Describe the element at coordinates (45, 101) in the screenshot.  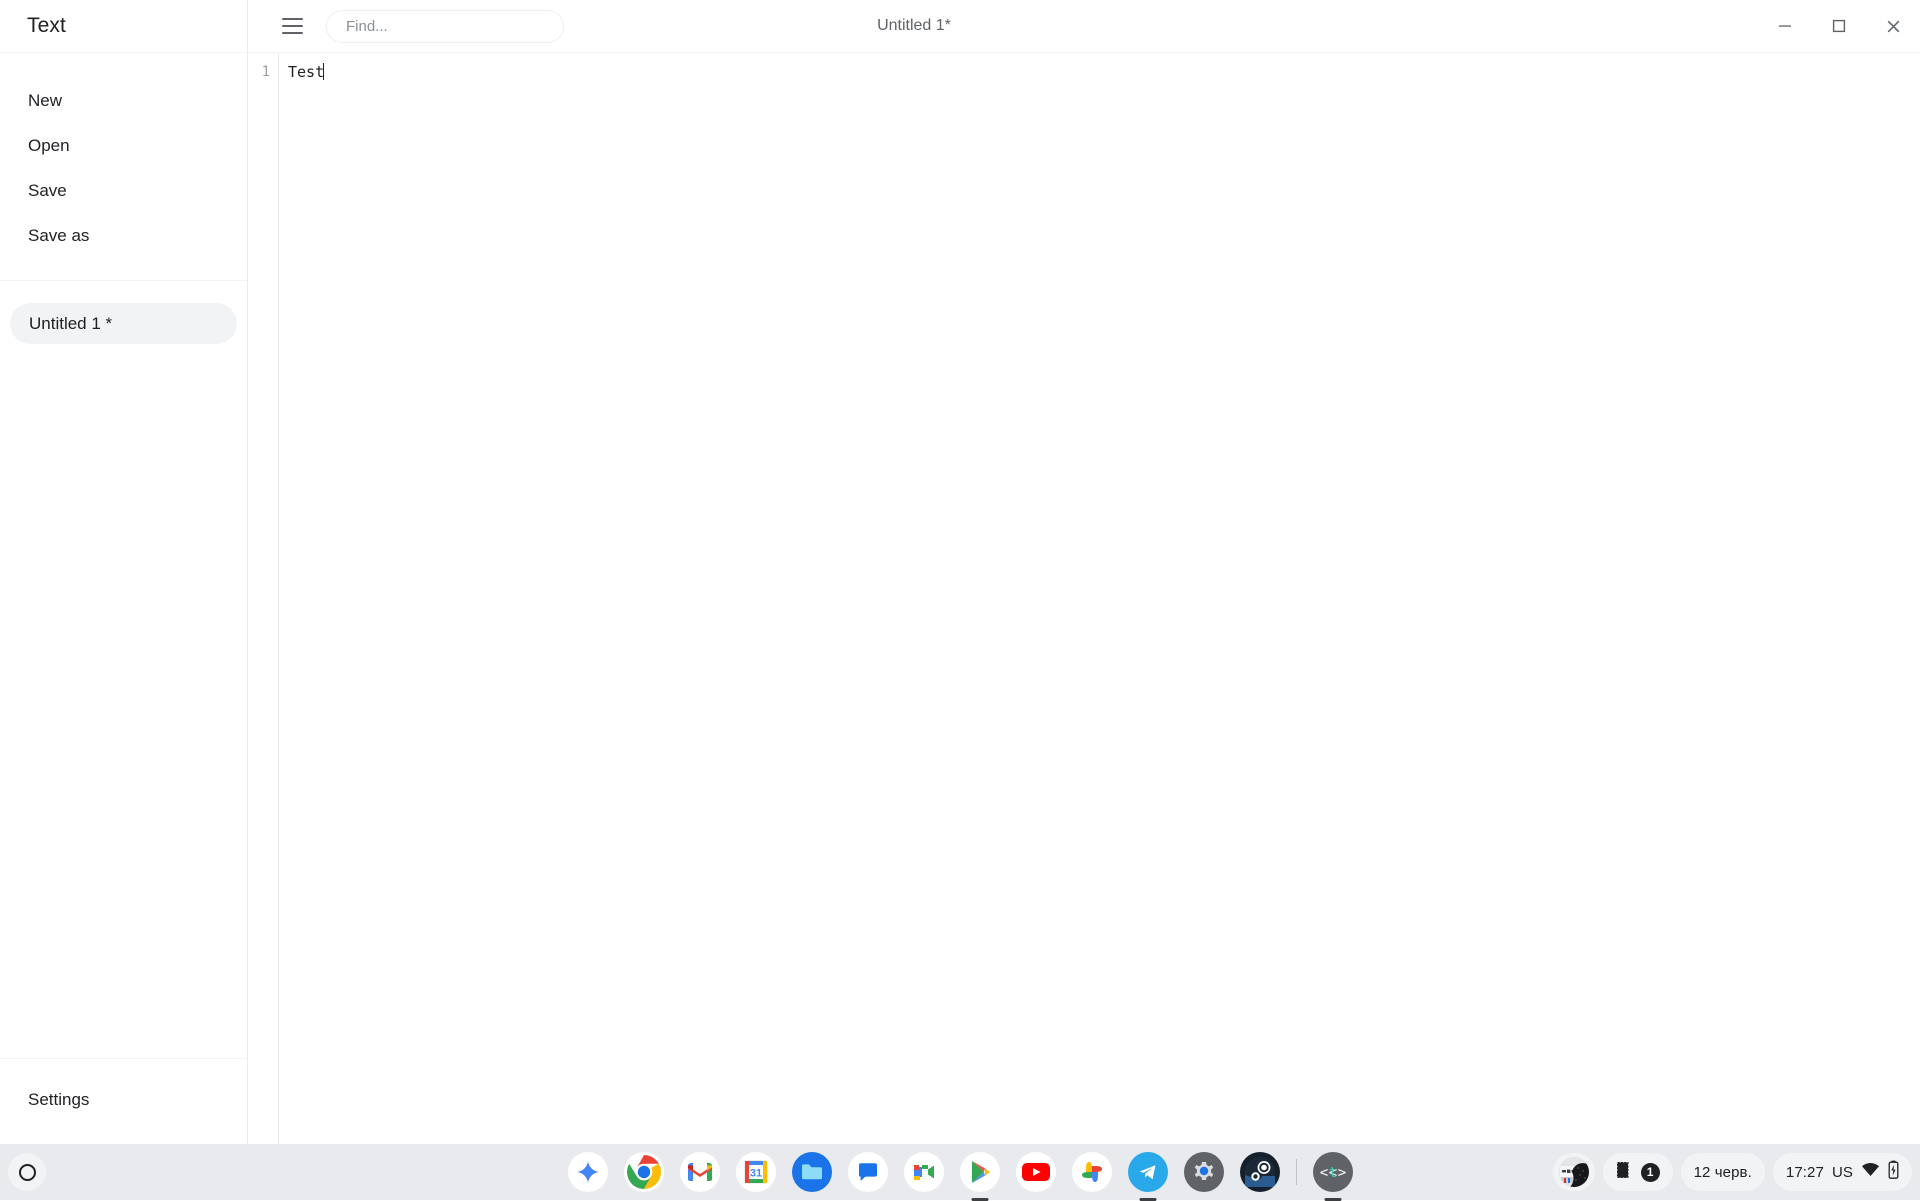
I see `sidebar-item-label: New` at that location.